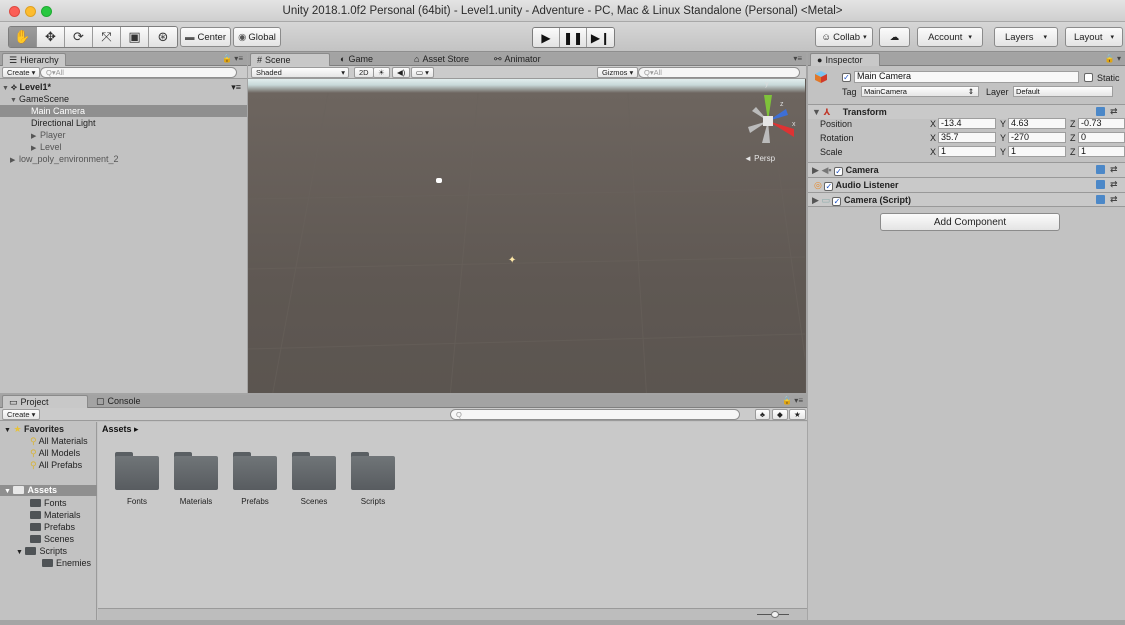 Image resolution: width=1125 pixels, height=625 pixels. What do you see at coordinates (759, 158) in the screenshot?
I see `perspective-label: ◄ Persp` at bounding box center [759, 158].